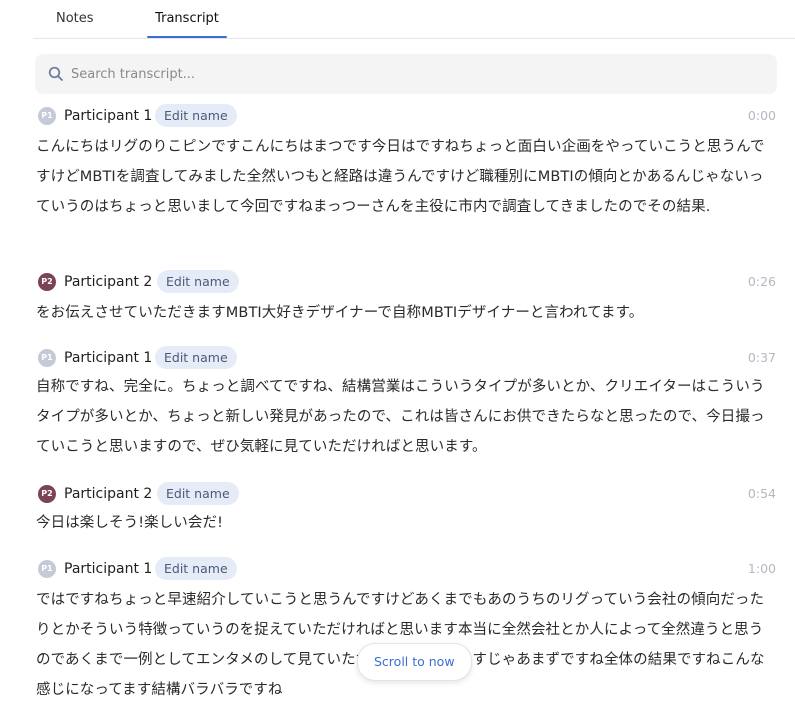  Describe the element at coordinates (130, 523) in the screenshot. I see `segment-text: 今日は楽しそう!楽しい会だ!` at that location.